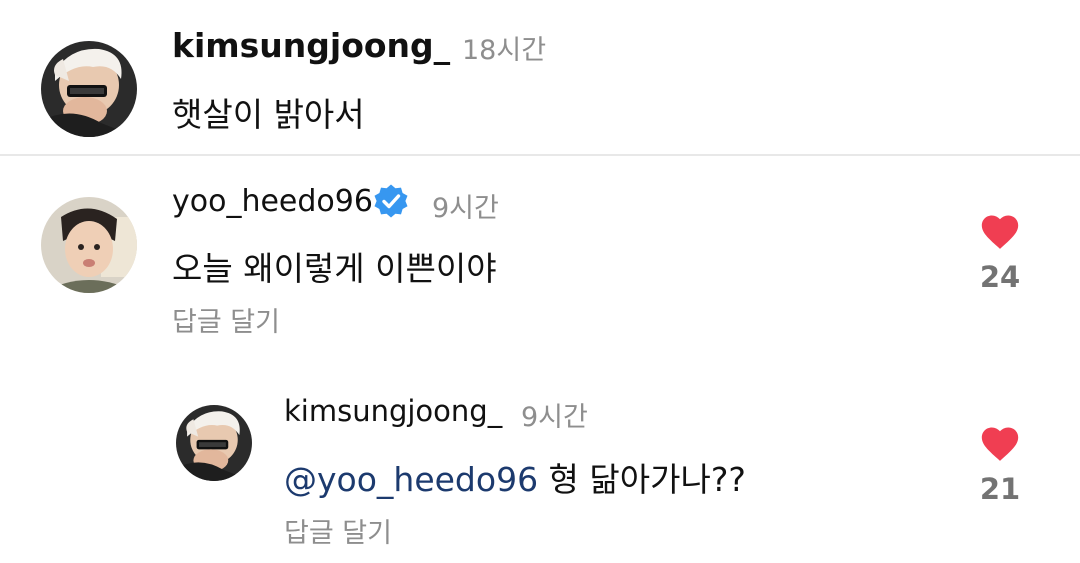 The height and width of the screenshot is (563, 1080). I want to click on reply-author-avatar, so click(214, 443).